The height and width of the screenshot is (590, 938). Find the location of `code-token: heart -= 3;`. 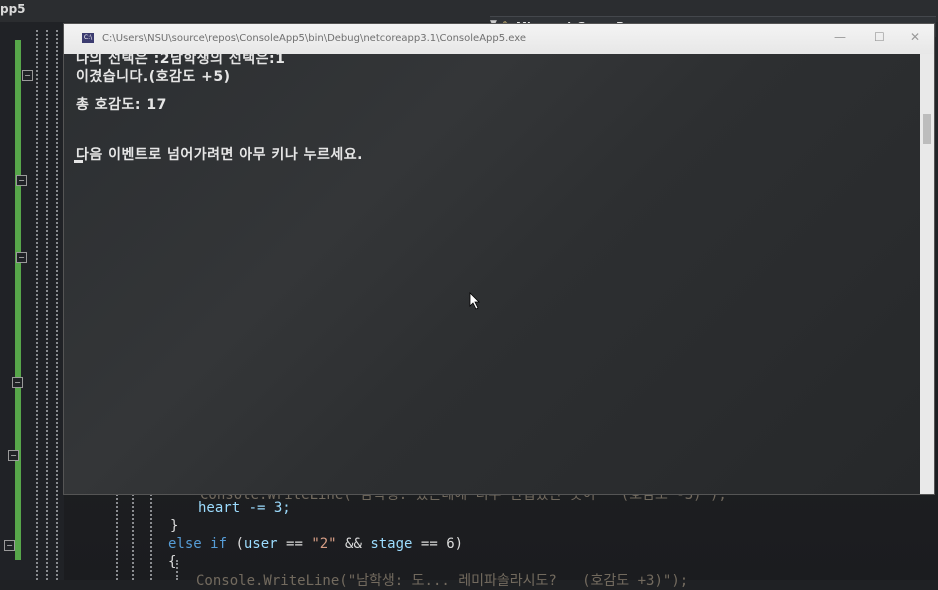

code-token: heart -= 3; is located at coordinates (244, 508).